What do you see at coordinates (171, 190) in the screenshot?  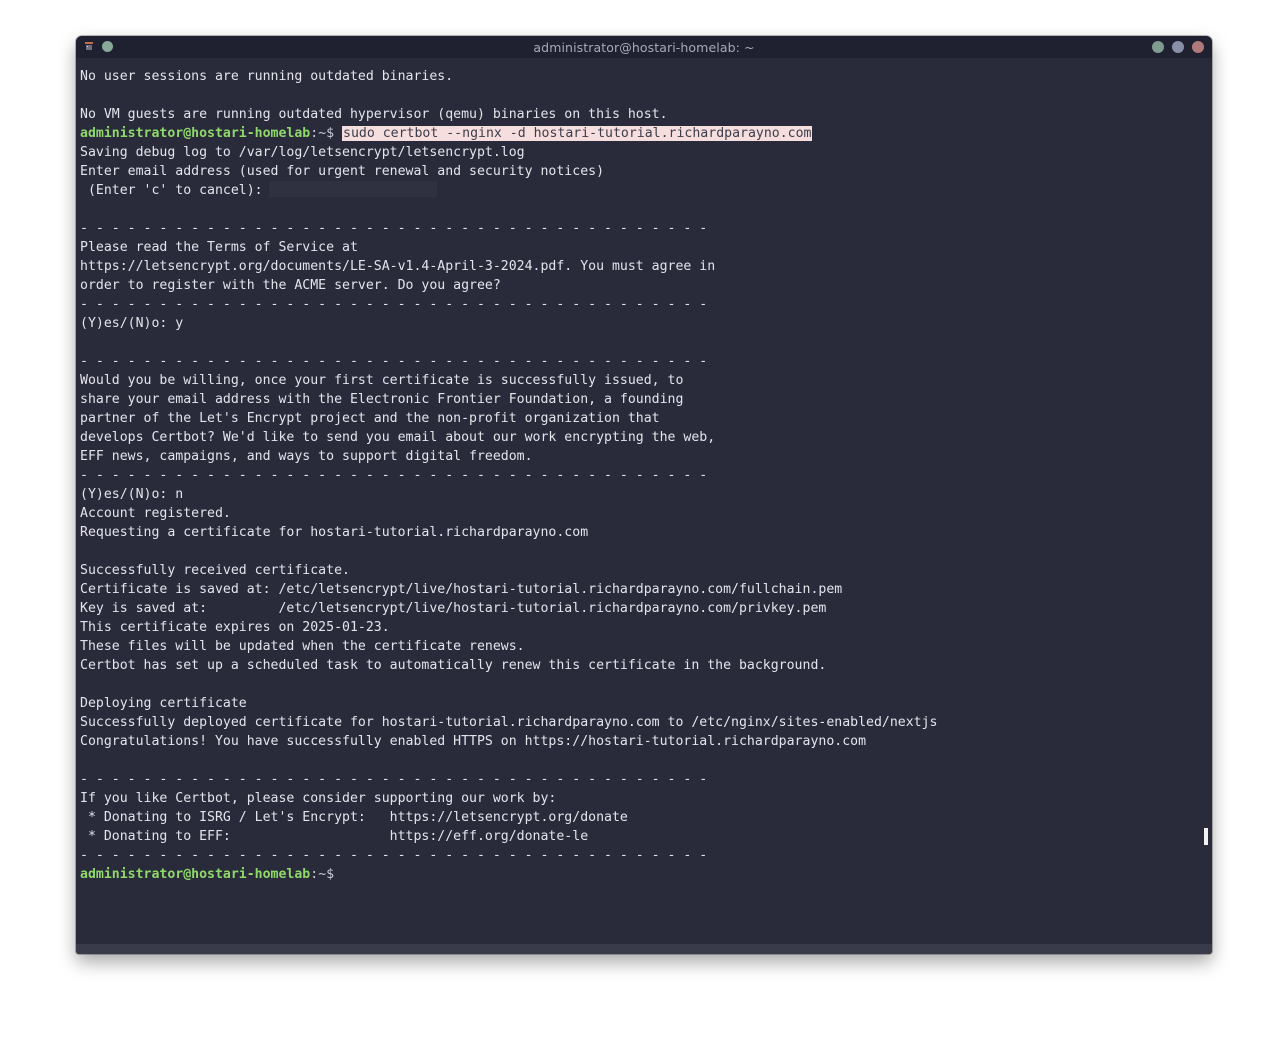 I see `email-prompt-text: (Enter 'c' to cancel):` at bounding box center [171, 190].